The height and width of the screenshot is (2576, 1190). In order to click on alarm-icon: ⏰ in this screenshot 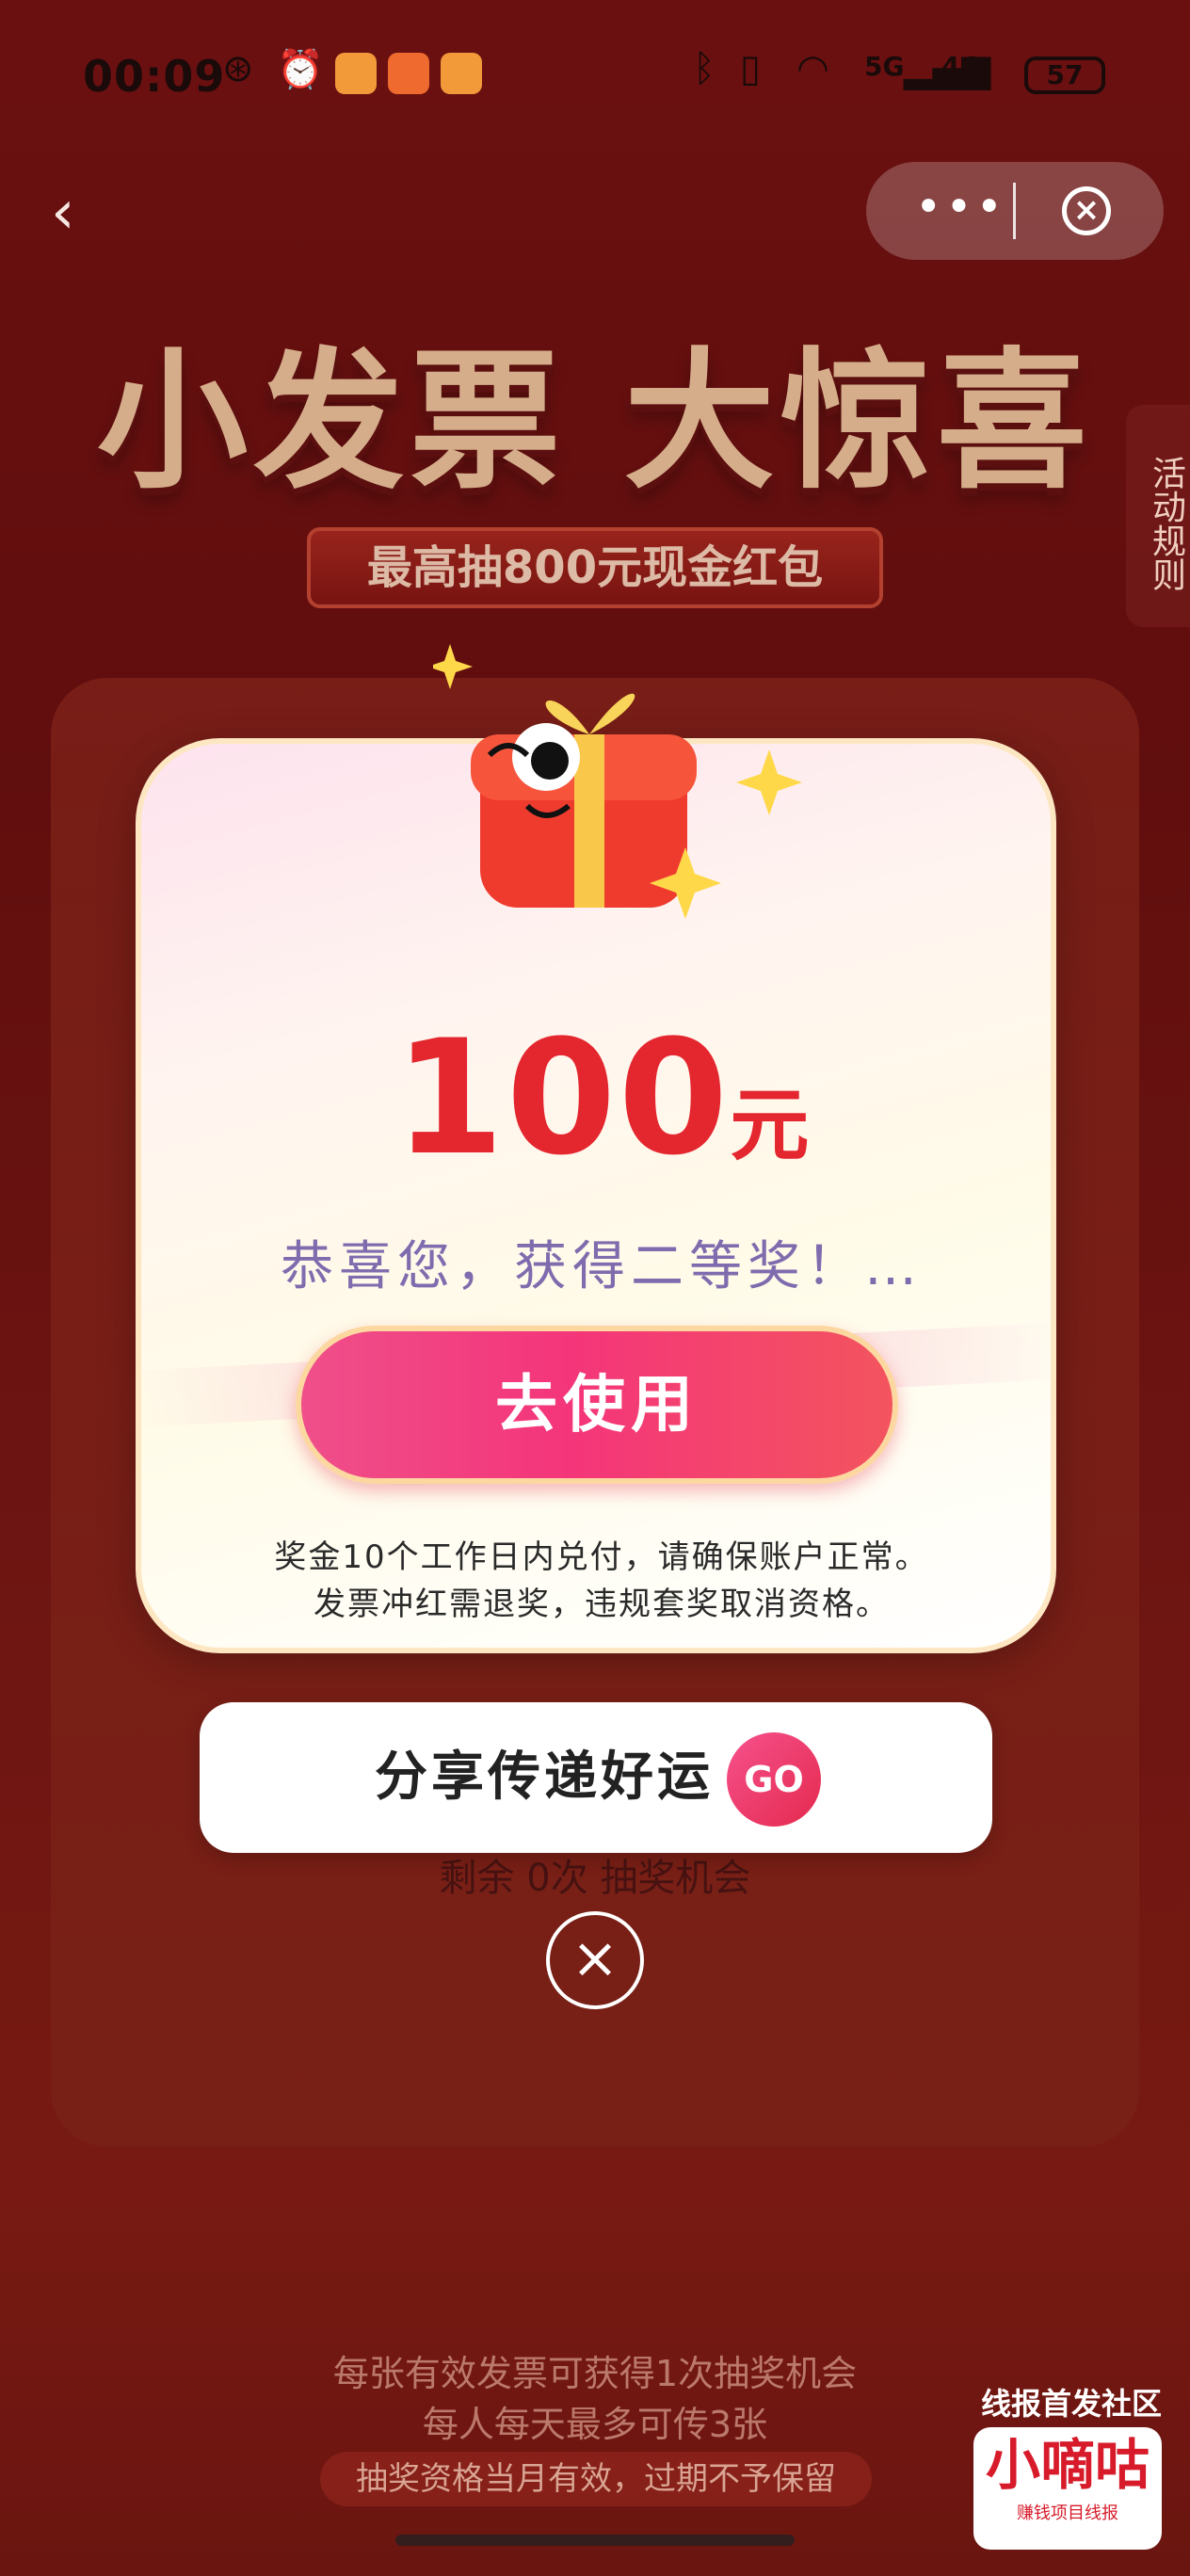, I will do `click(300, 69)`.